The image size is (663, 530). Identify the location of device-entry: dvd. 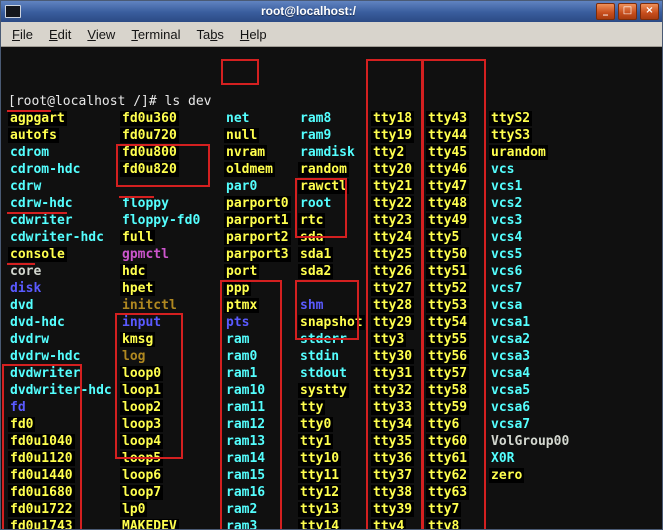
(22, 305).